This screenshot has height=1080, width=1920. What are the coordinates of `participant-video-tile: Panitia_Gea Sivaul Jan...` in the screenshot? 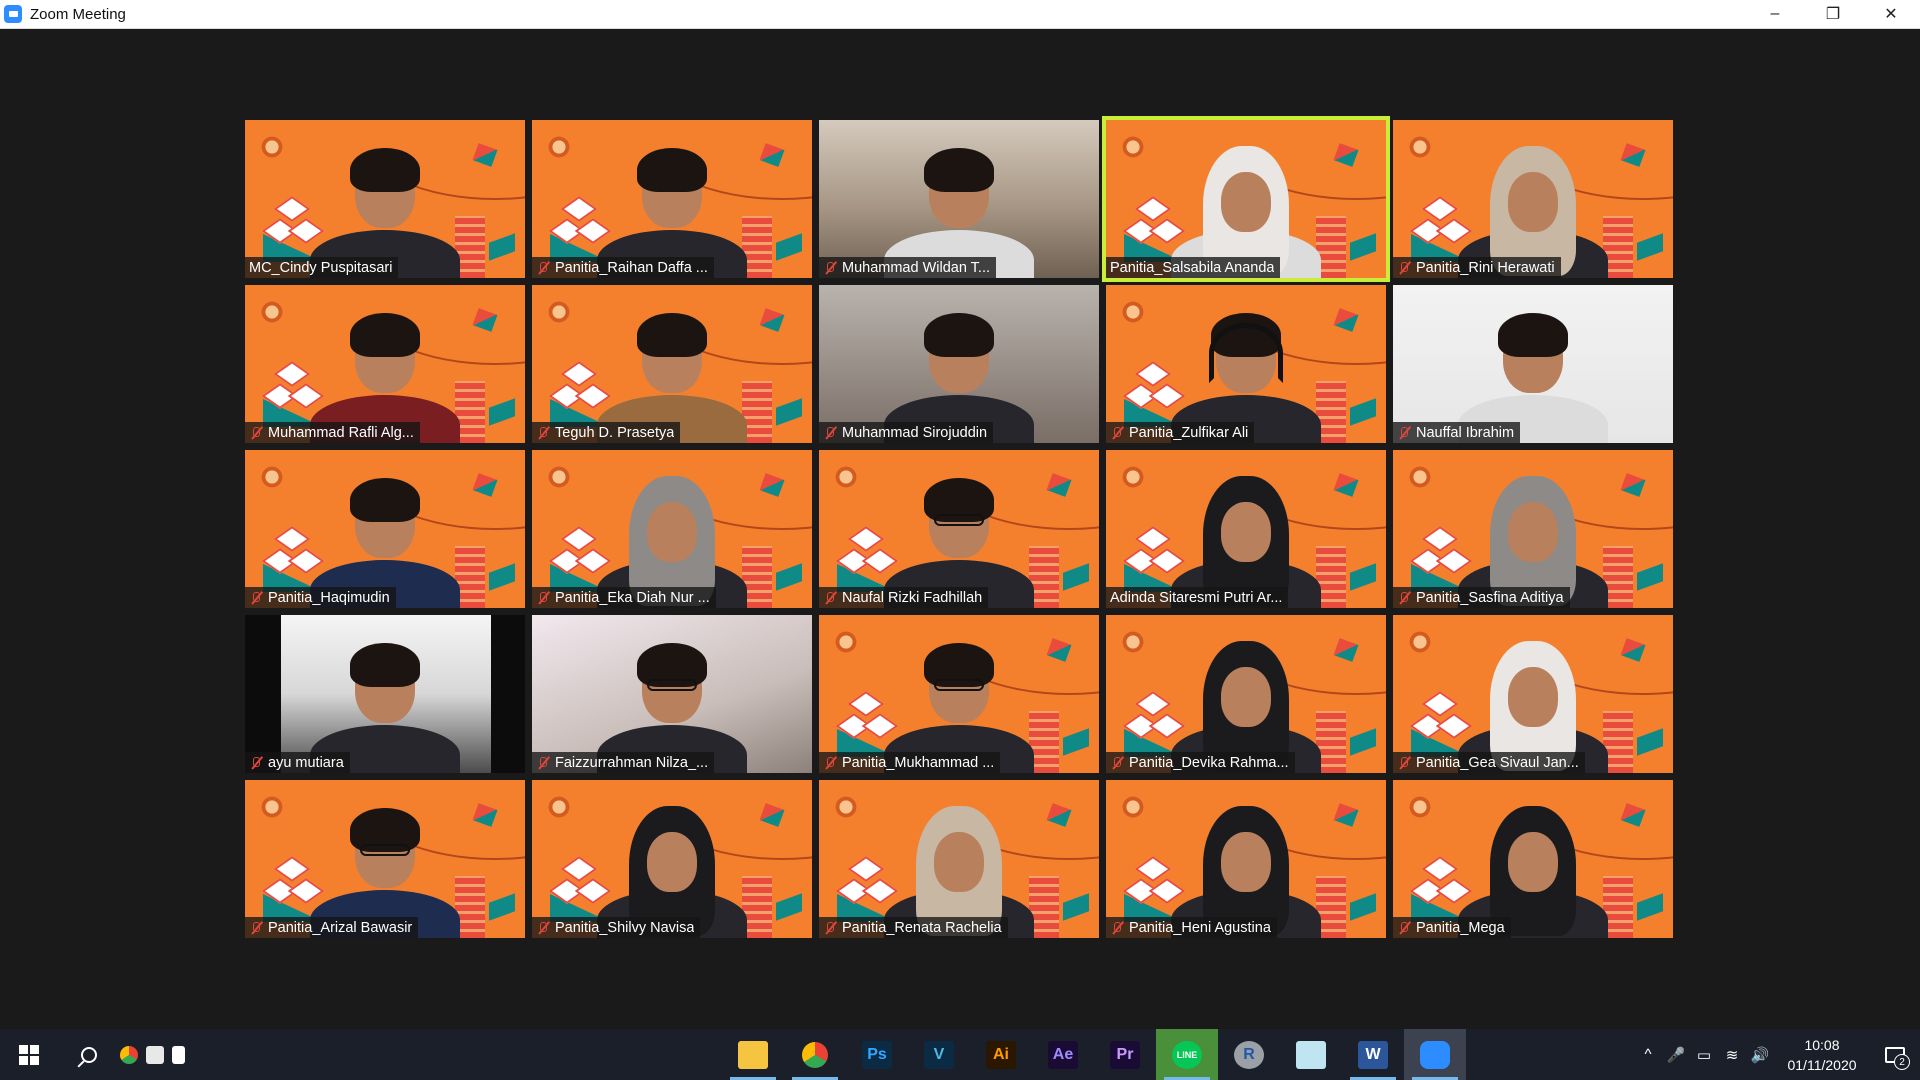 It's located at (1533, 694).